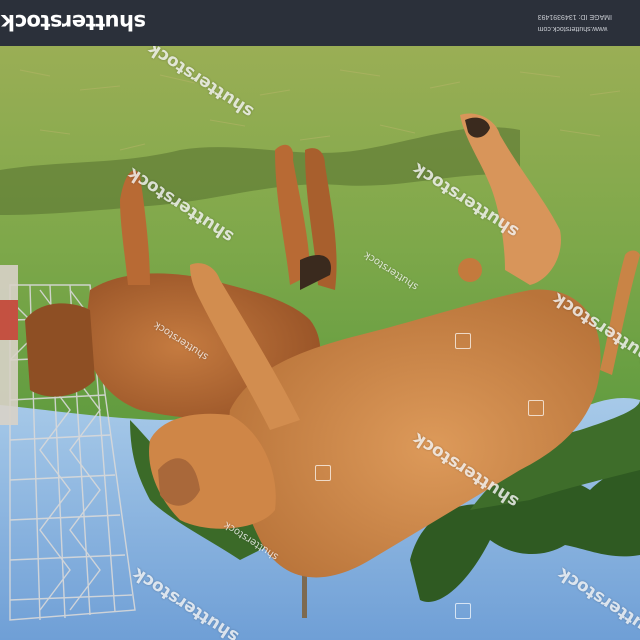 The image size is (640, 640). What do you see at coordinates (572, 28) in the screenshot?
I see `site-url: www.shutterstock.com` at bounding box center [572, 28].